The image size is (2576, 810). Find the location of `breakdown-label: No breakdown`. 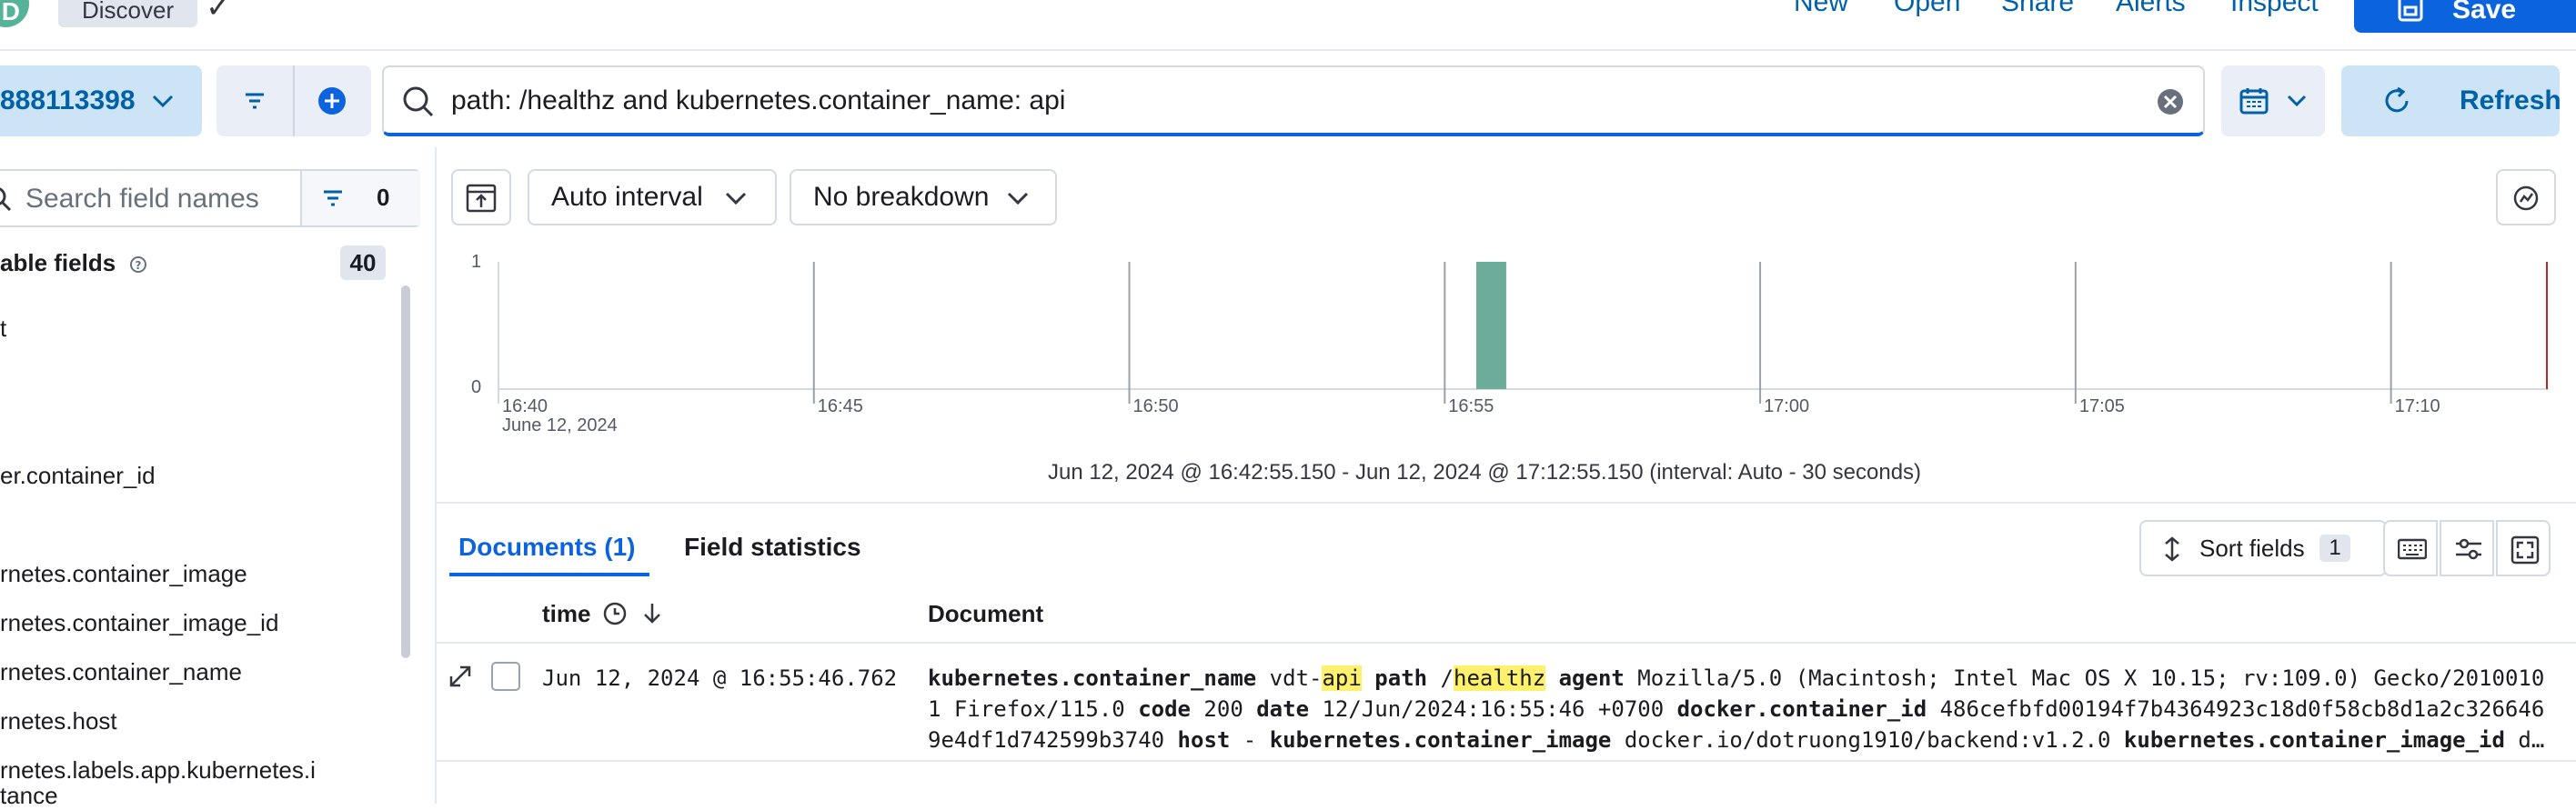

breakdown-label: No breakdown is located at coordinates (901, 197).